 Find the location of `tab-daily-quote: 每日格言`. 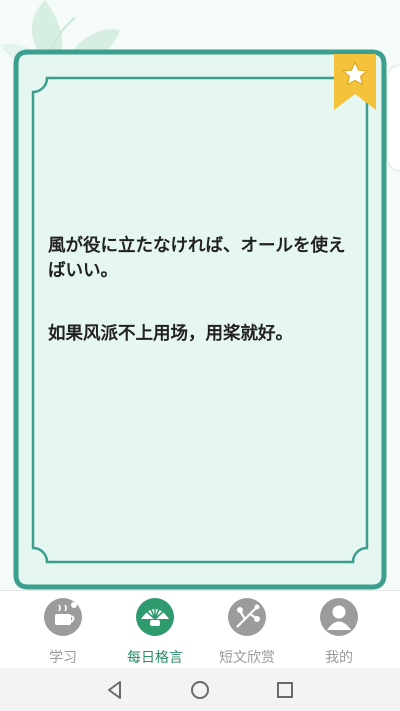

tab-daily-quote: 每日格言 is located at coordinates (155, 630).